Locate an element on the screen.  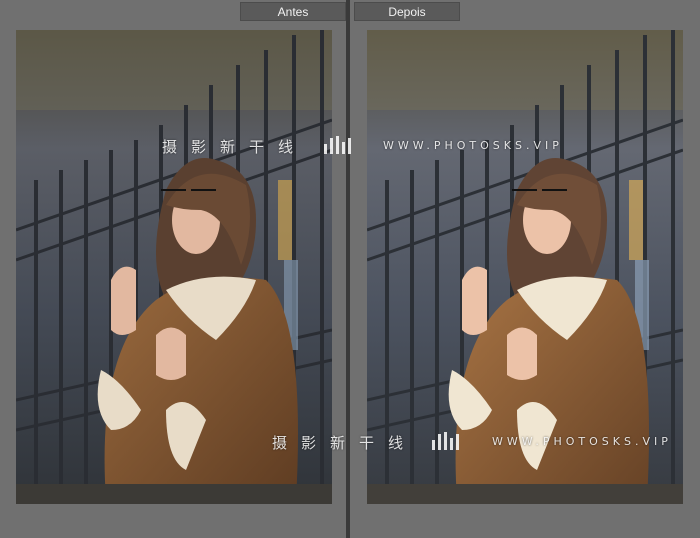
before-label: Antes is located at coordinates (293, 11).